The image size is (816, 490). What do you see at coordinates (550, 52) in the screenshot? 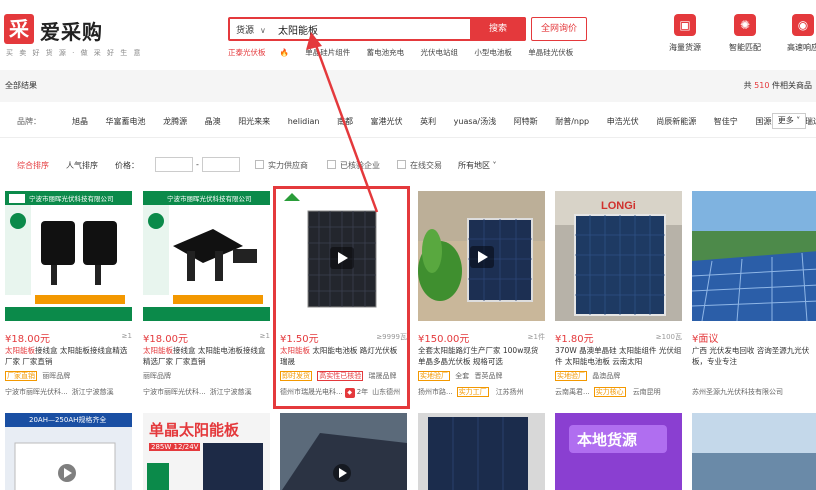
I see `hot-link: 单晶硅光伏板` at bounding box center [550, 52].